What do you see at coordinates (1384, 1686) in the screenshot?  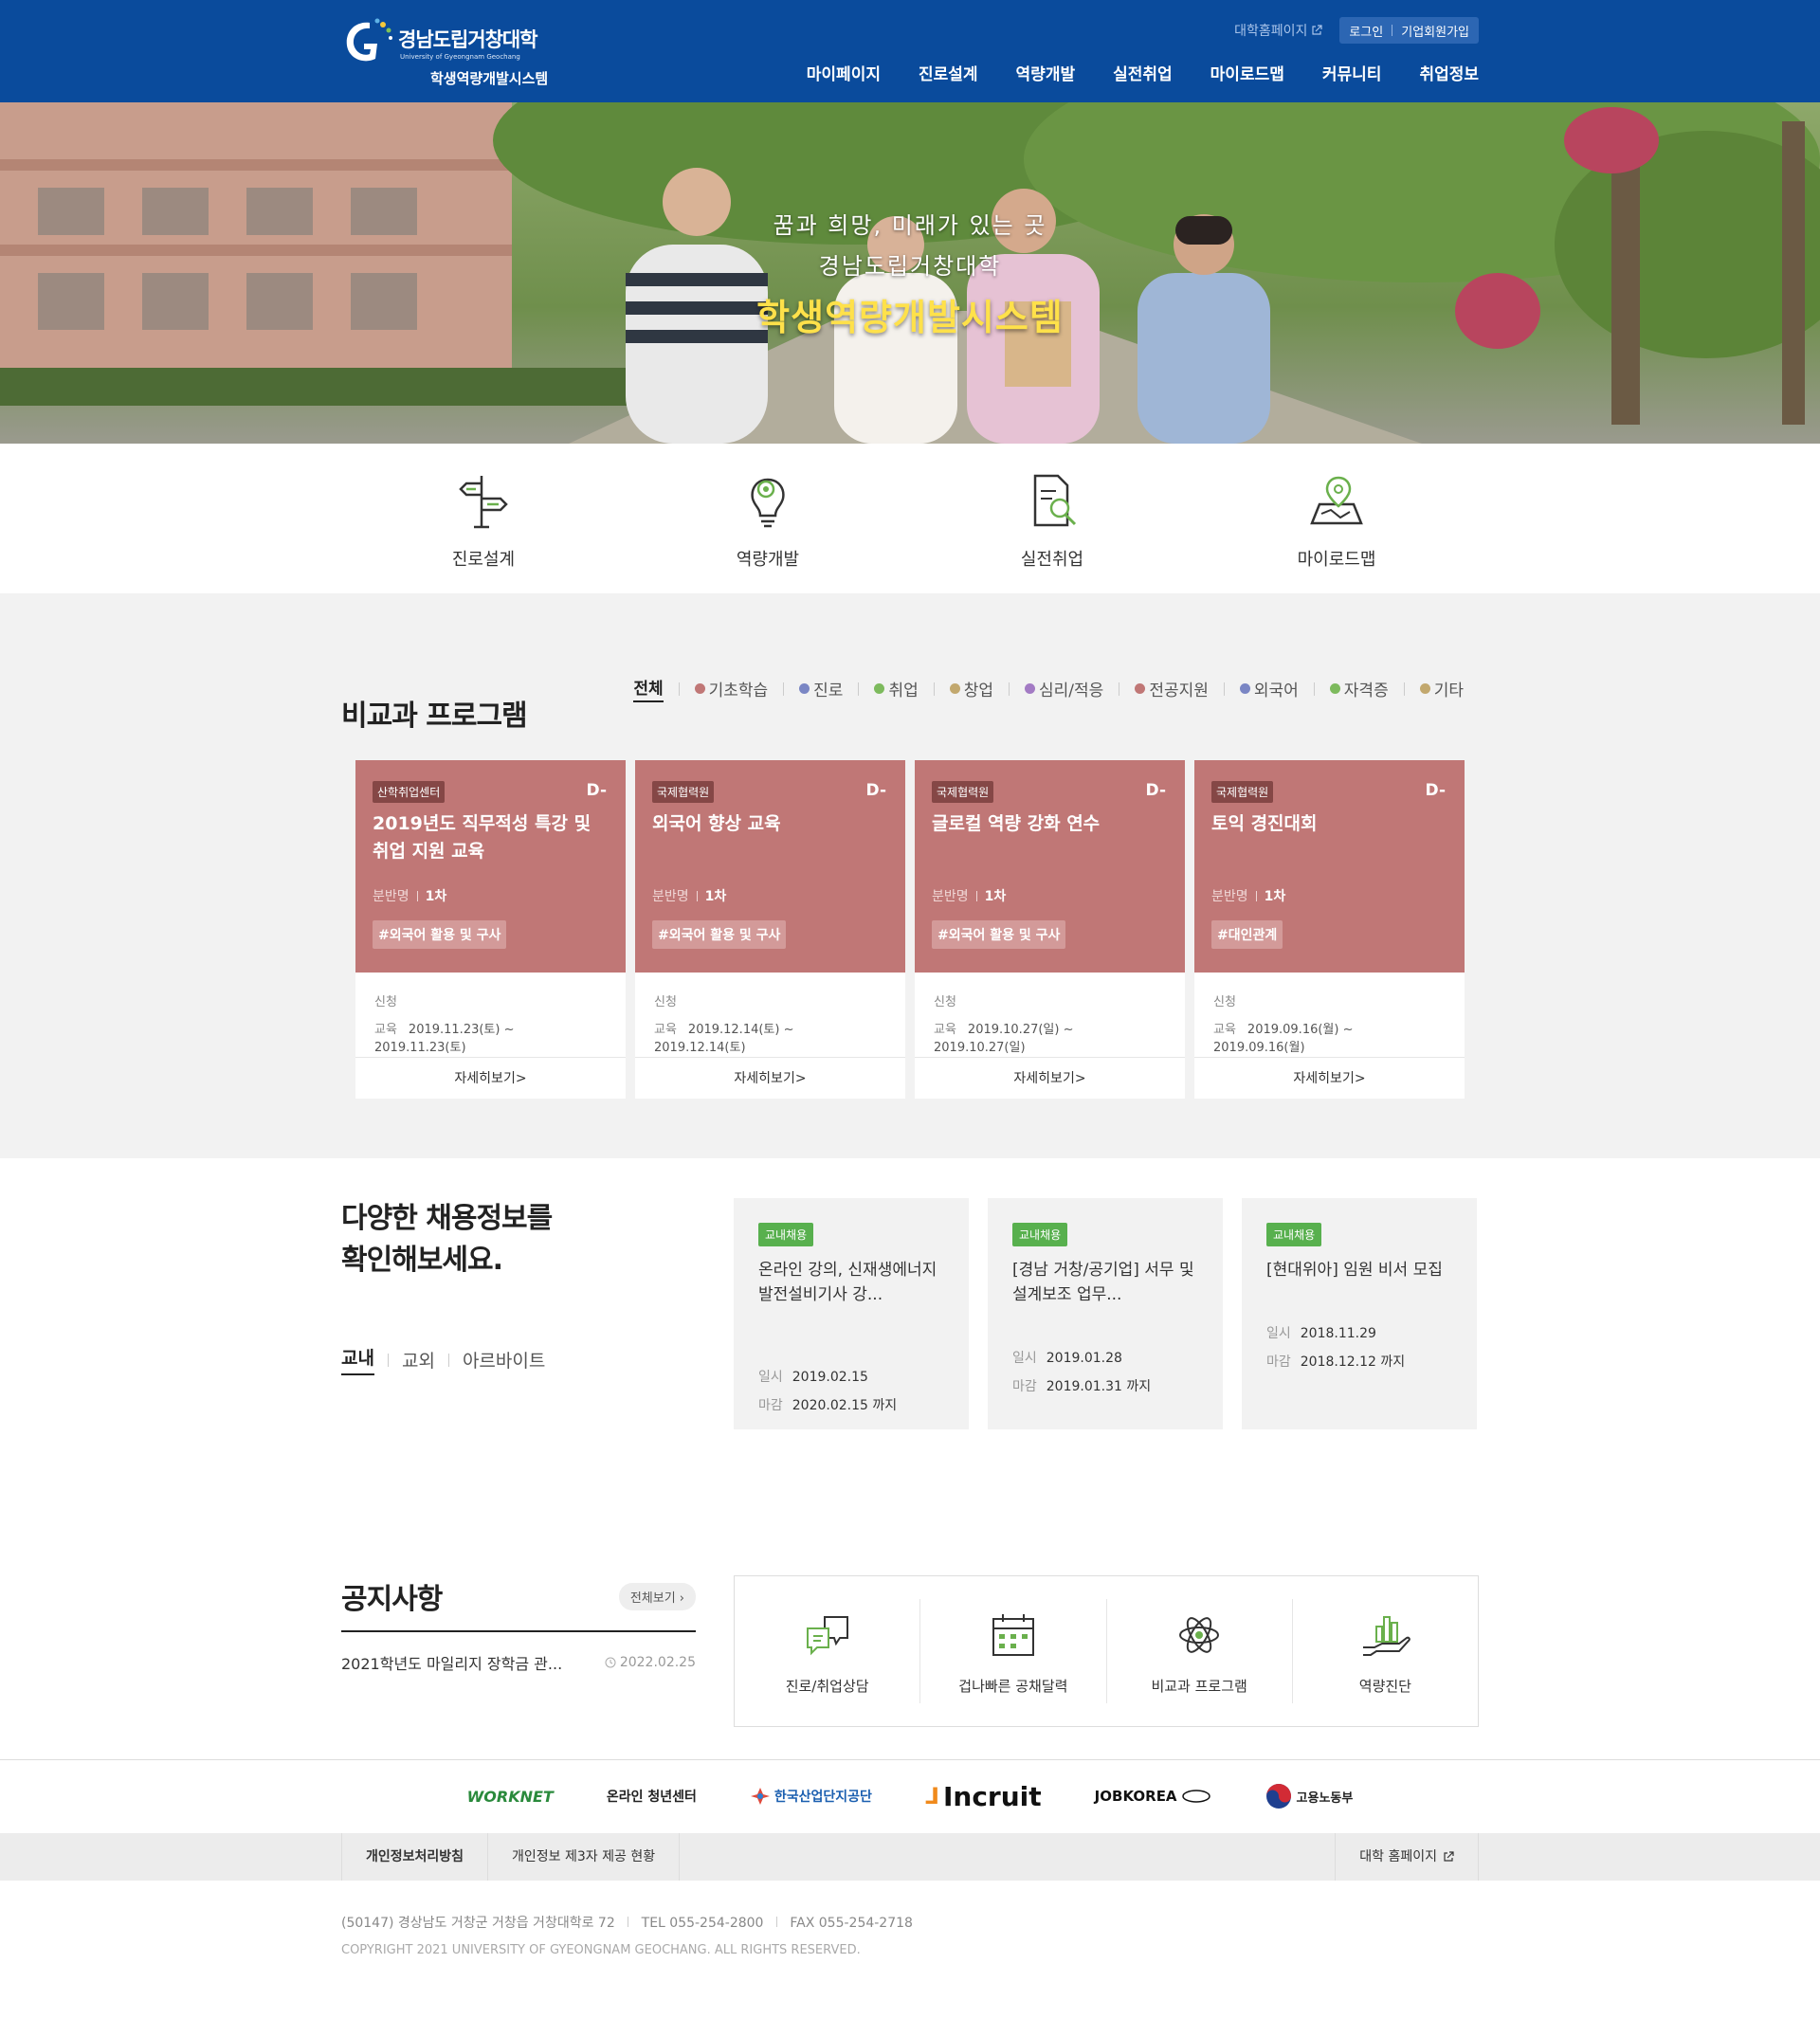 I see `service-diagnosis-label: 역량진단` at bounding box center [1384, 1686].